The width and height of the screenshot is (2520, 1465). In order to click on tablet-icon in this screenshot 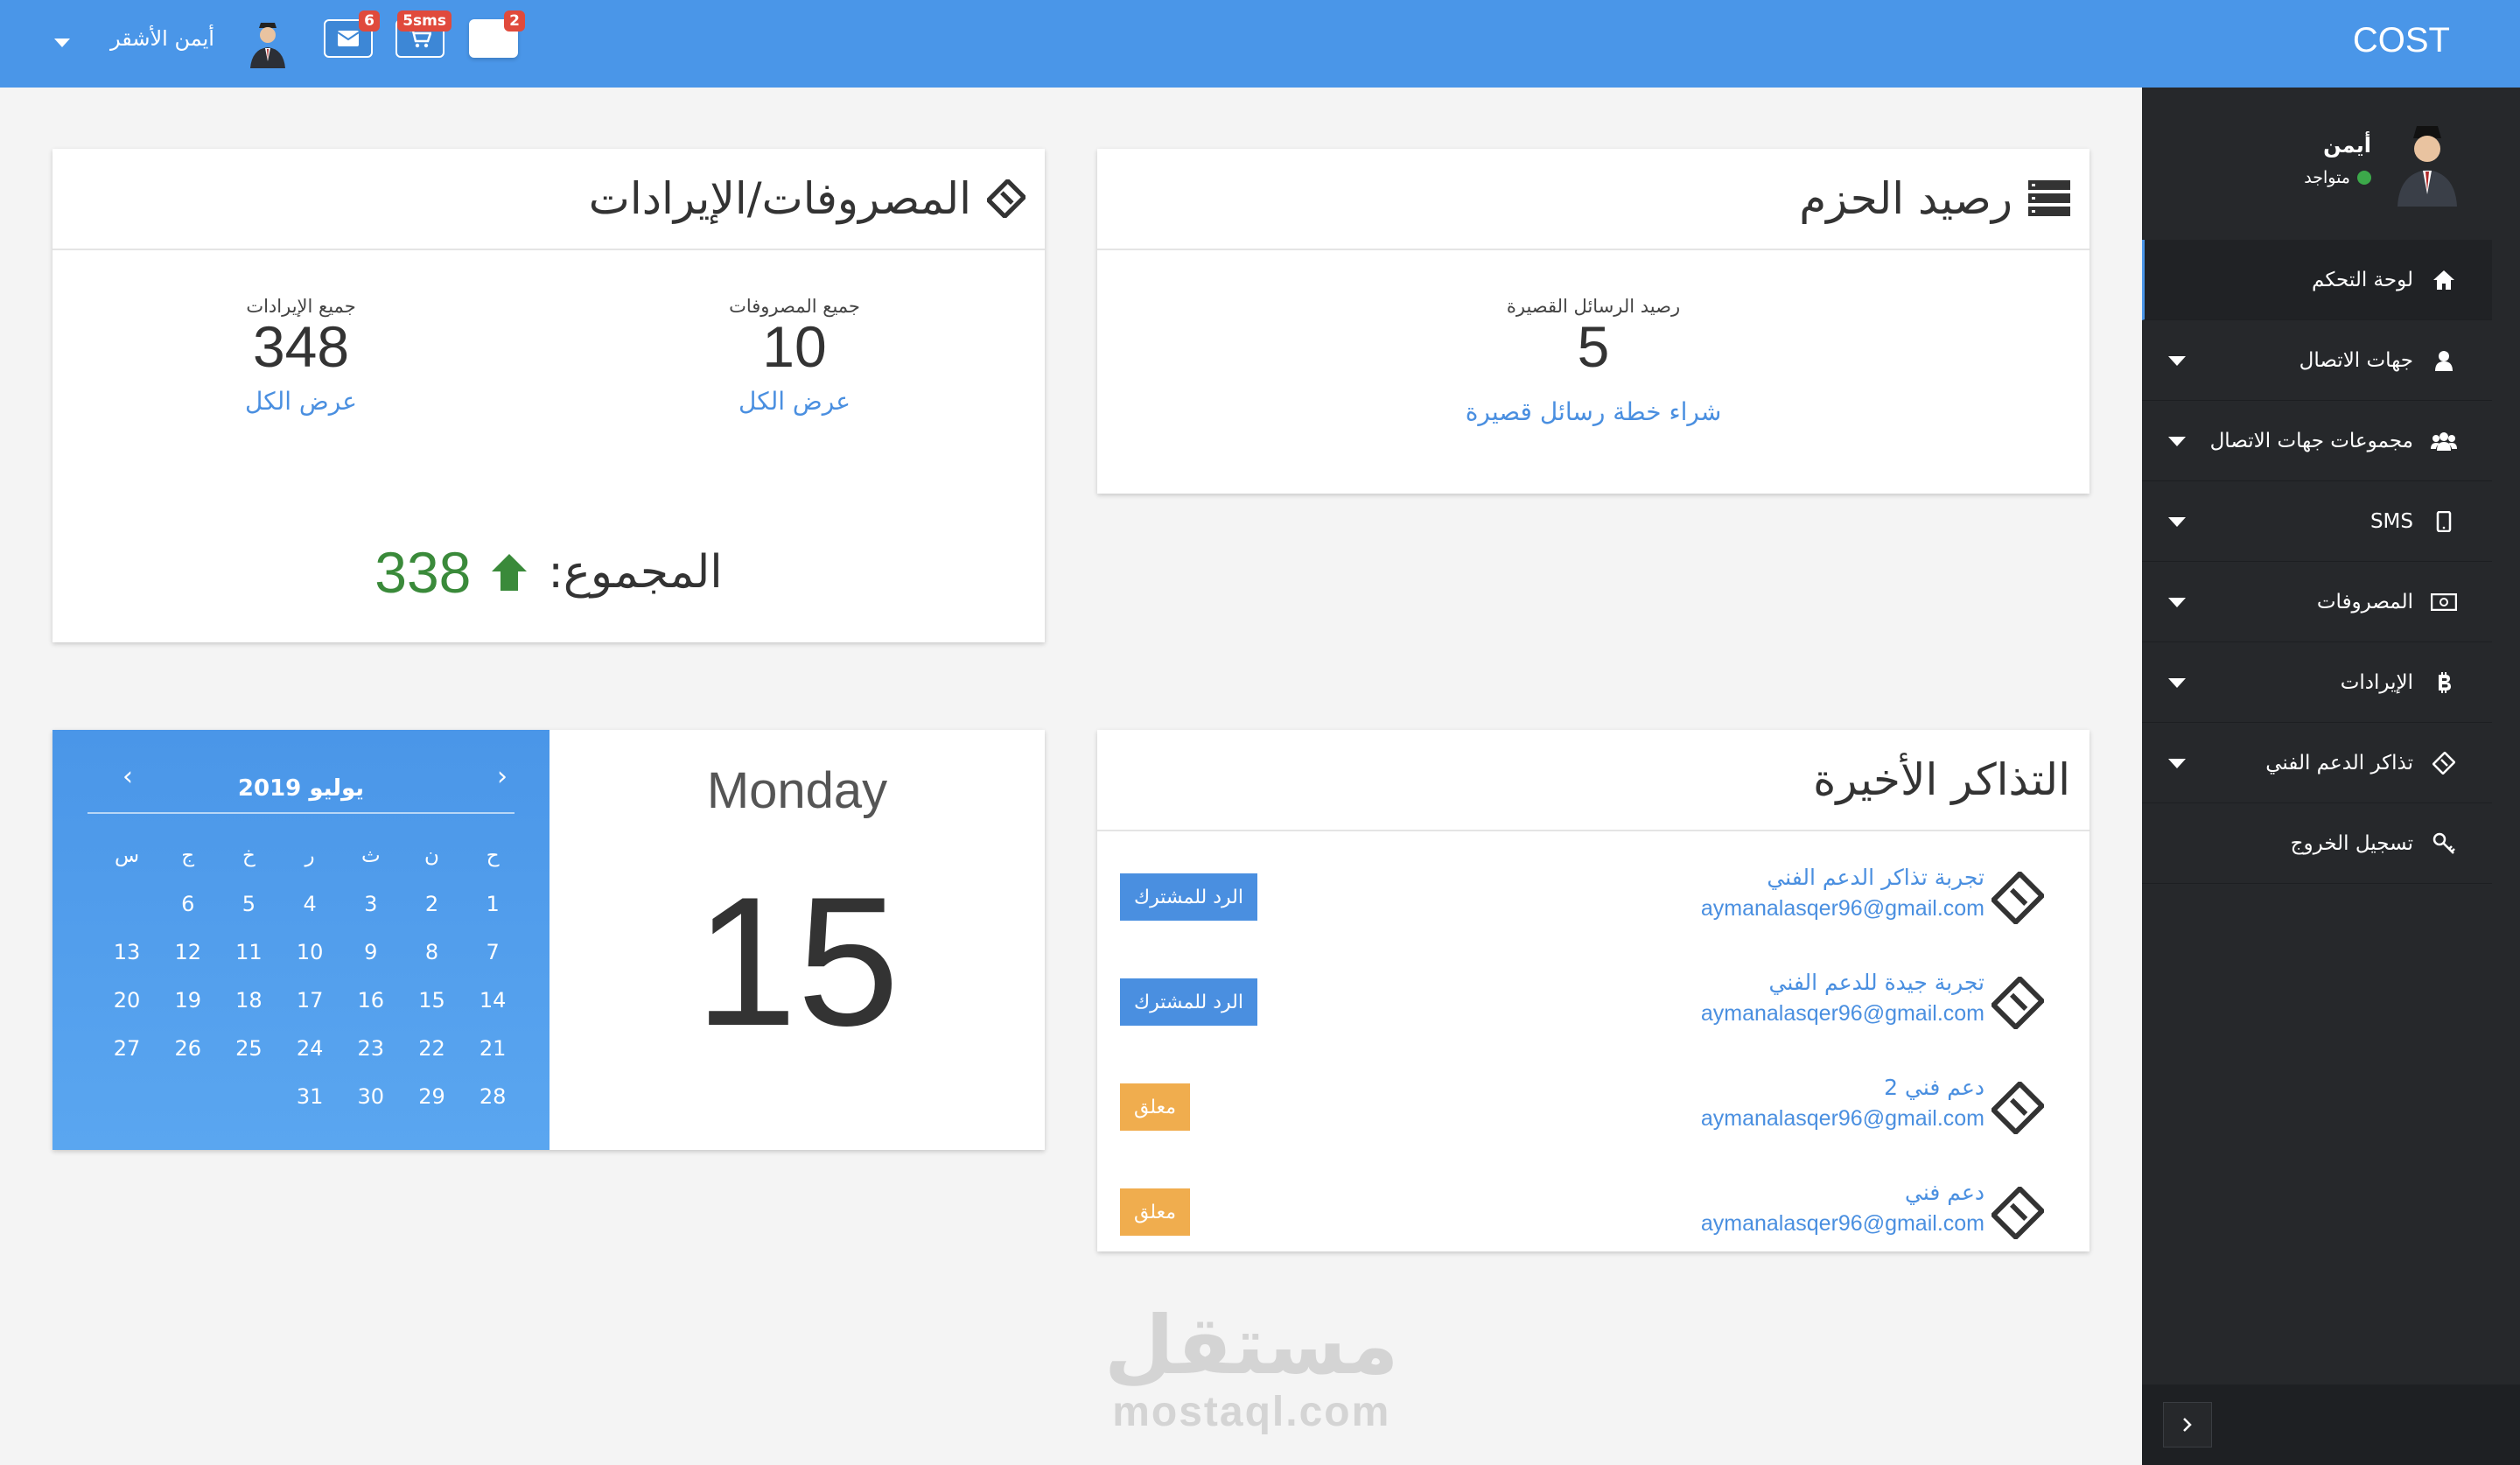, I will do `click(2444, 521)`.